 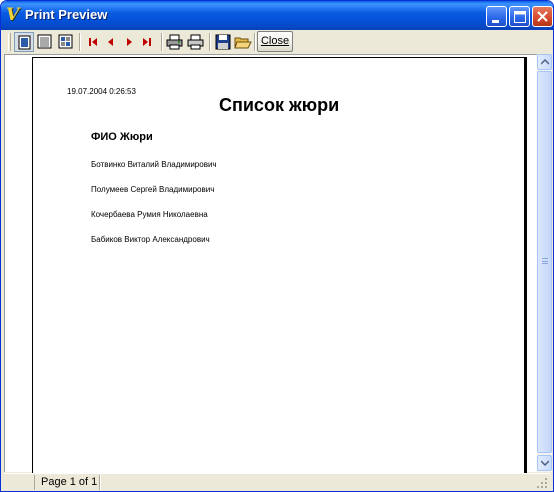 I want to click on print-button, so click(x=196, y=42).